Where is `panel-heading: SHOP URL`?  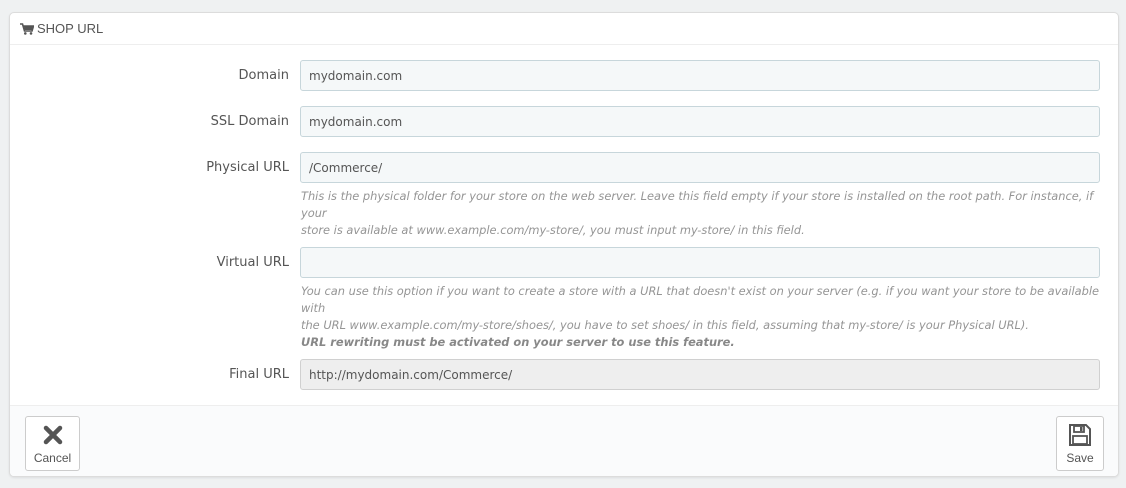 panel-heading: SHOP URL is located at coordinates (564, 29).